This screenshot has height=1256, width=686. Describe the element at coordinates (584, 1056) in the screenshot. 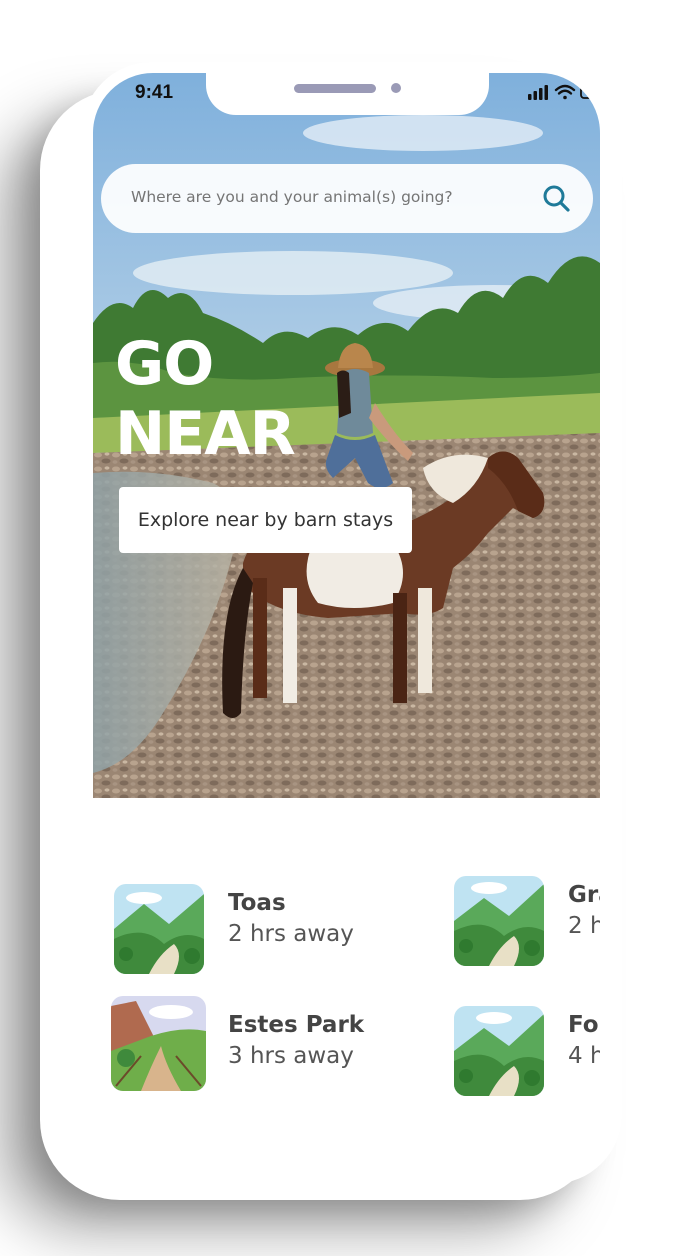

I see `destination-distance: 4 h` at that location.